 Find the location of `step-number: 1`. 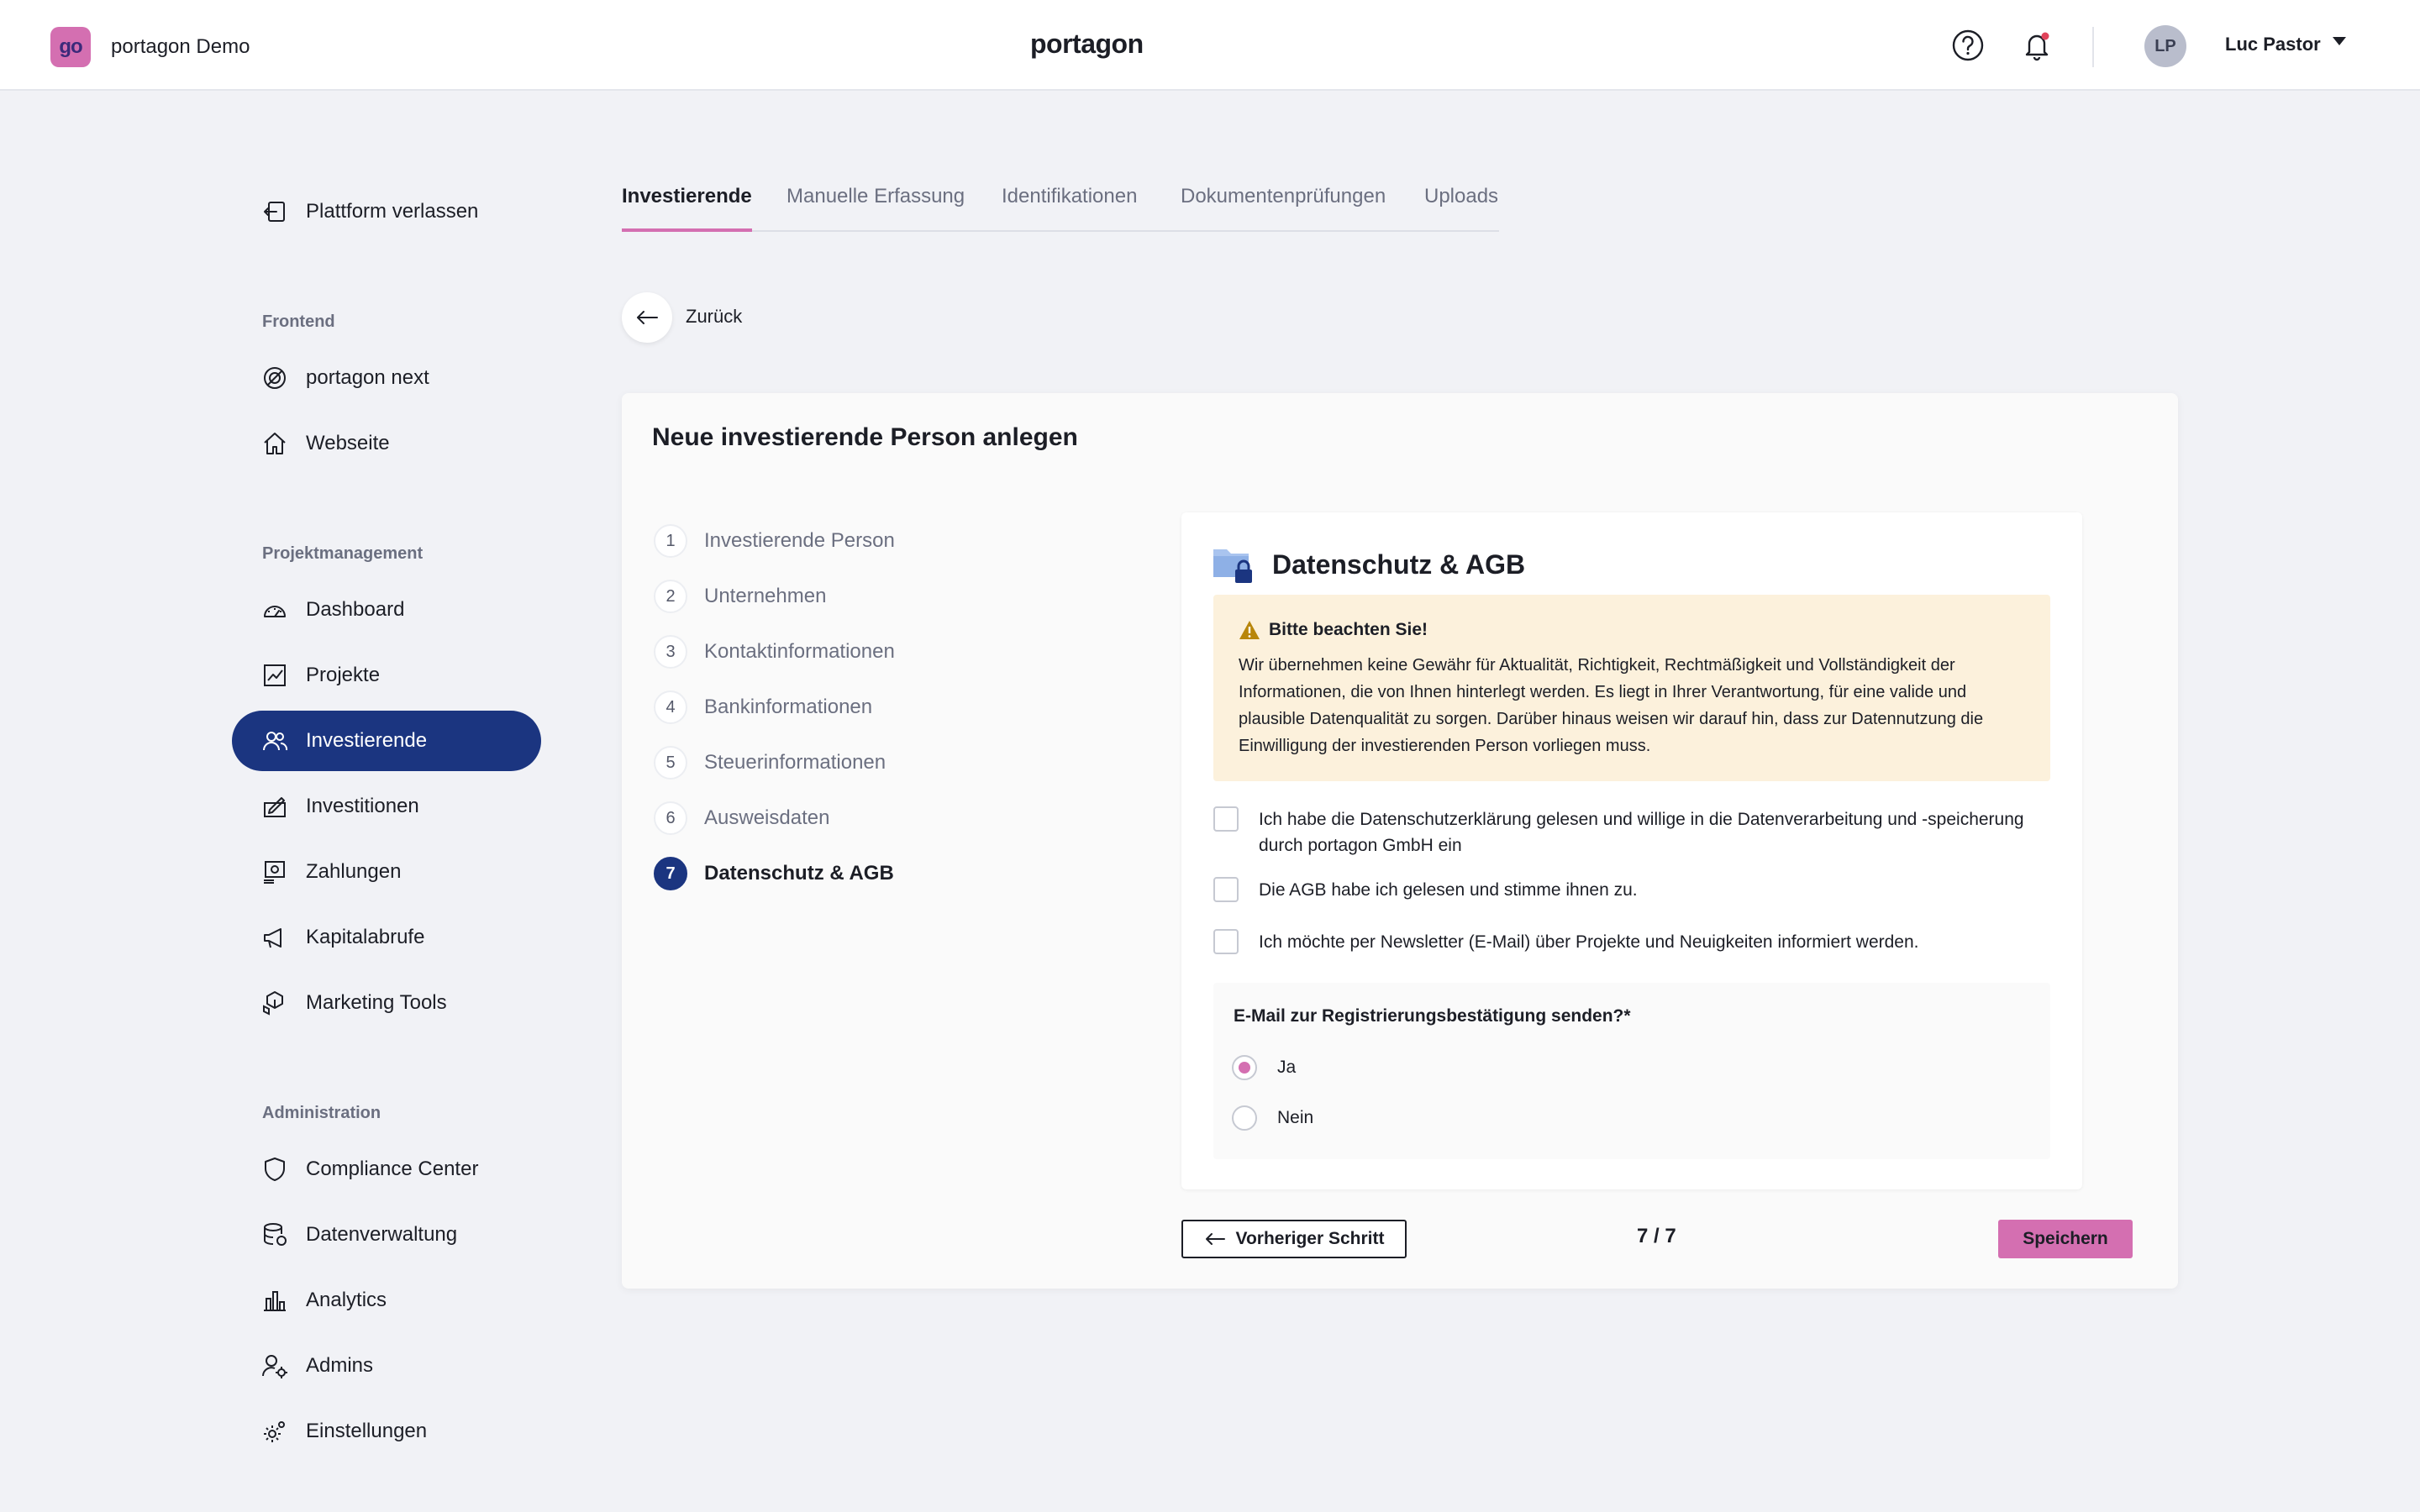

step-number: 1 is located at coordinates (671, 541).